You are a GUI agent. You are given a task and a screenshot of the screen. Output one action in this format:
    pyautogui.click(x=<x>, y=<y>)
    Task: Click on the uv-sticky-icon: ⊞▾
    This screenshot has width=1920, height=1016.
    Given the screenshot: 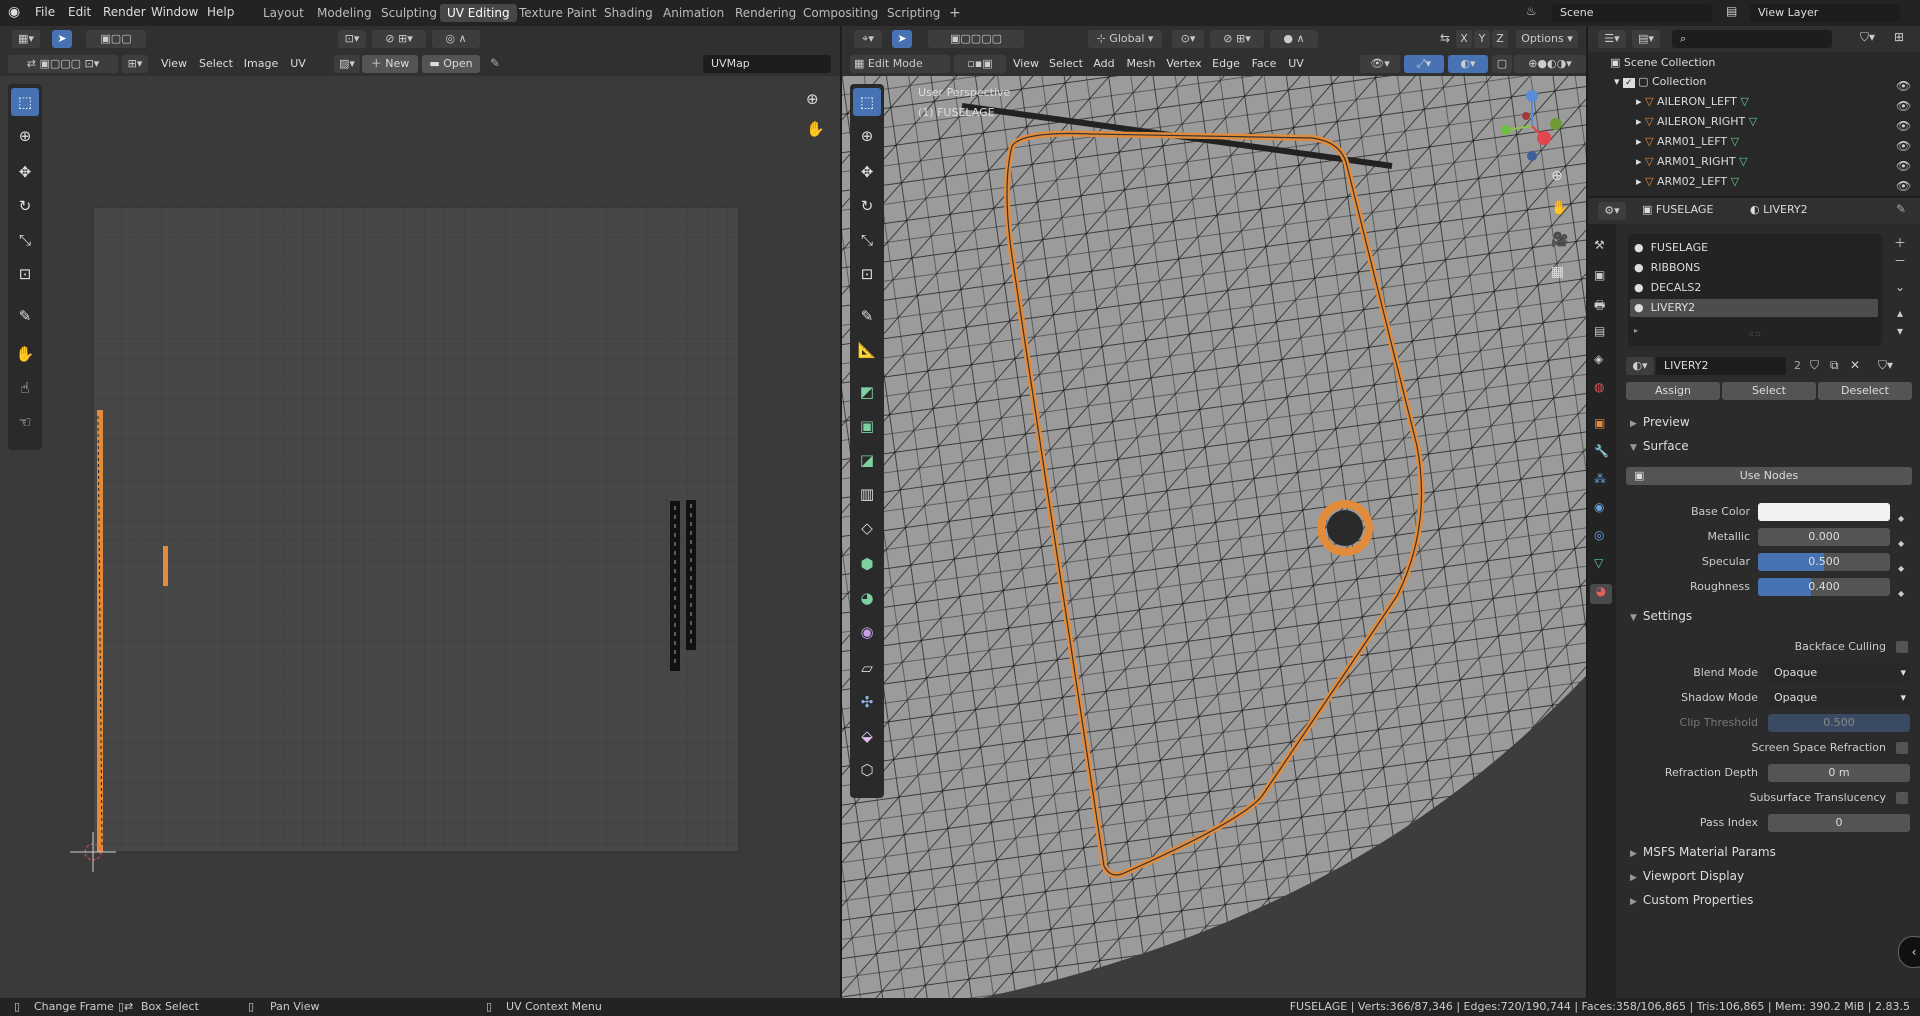 What is the action you would take?
    pyautogui.click(x=135, y=64)
    